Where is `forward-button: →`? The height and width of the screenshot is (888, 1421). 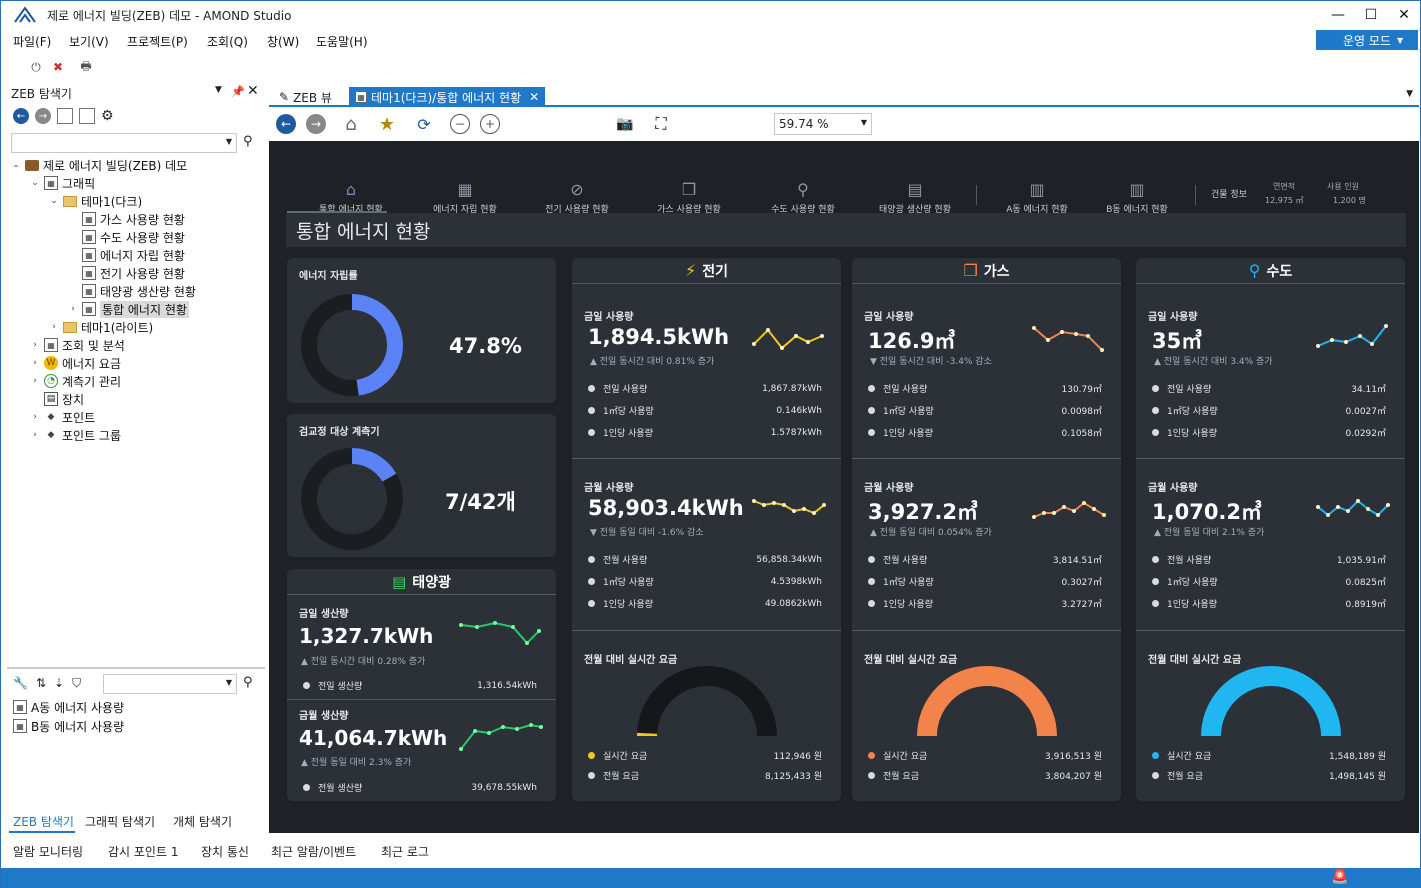
forward-button: → is located at coordinates (316, 124).